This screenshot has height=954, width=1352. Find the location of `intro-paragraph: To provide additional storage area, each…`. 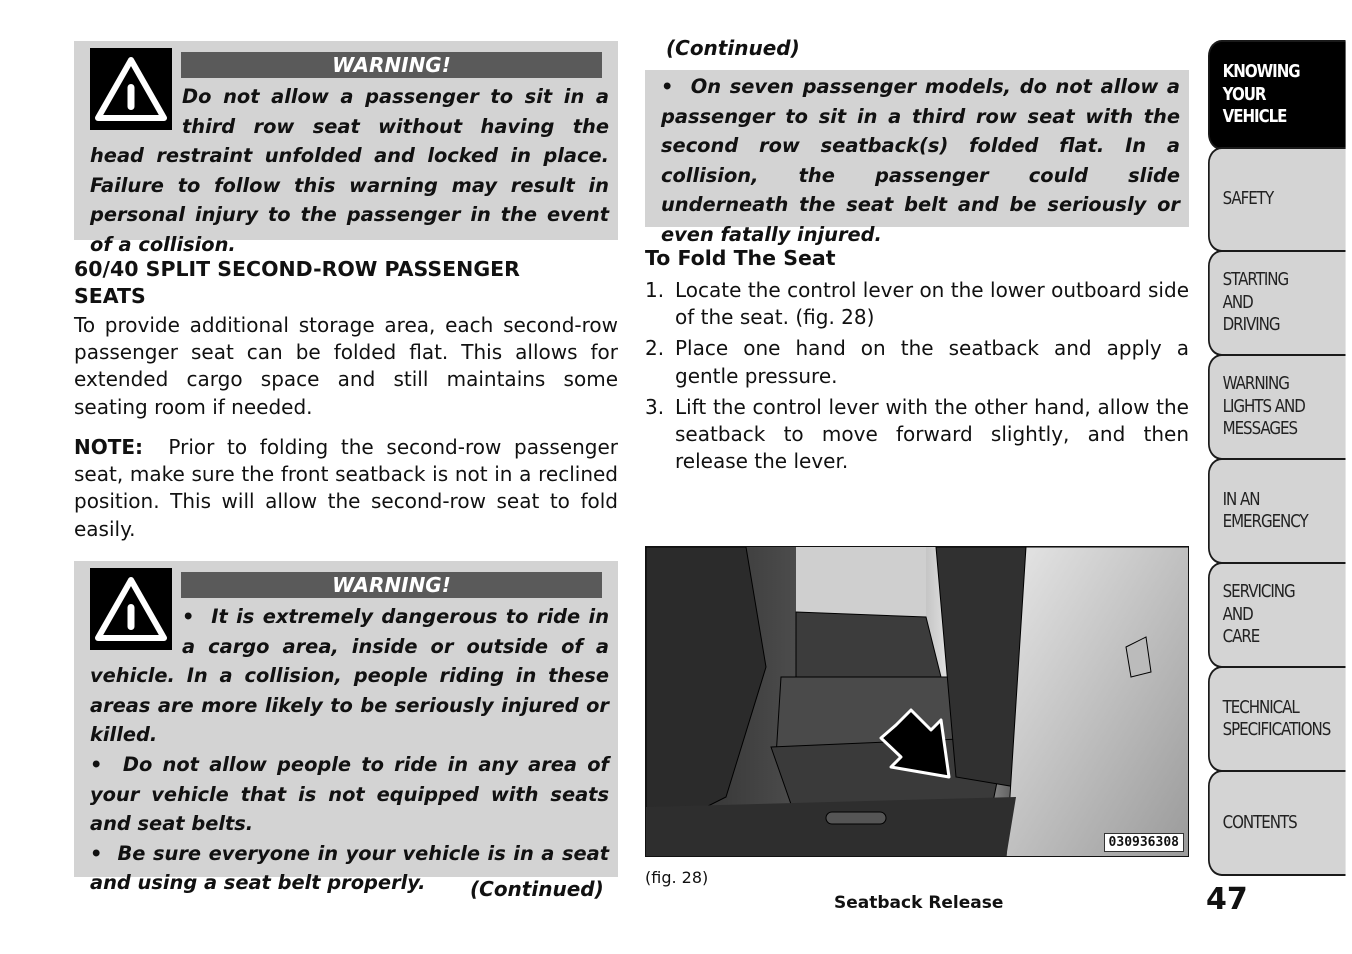

intro-paragraph: To provide additional storage area, each… is located at coordinates (346, 366).